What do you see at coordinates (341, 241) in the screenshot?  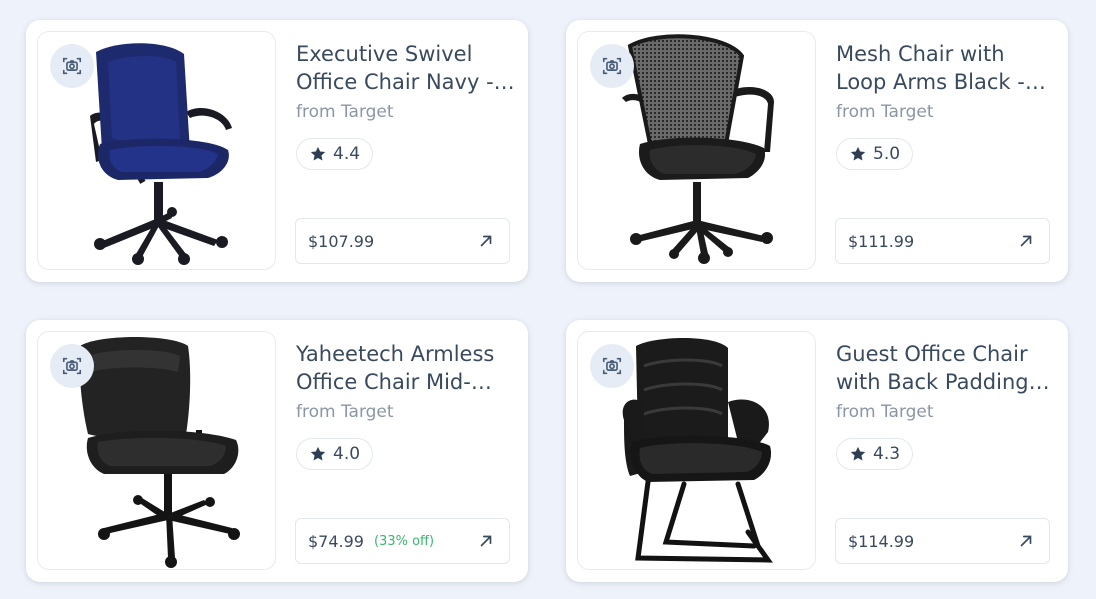 I see `product-price: $107.99` at bounding box center [341, 241].